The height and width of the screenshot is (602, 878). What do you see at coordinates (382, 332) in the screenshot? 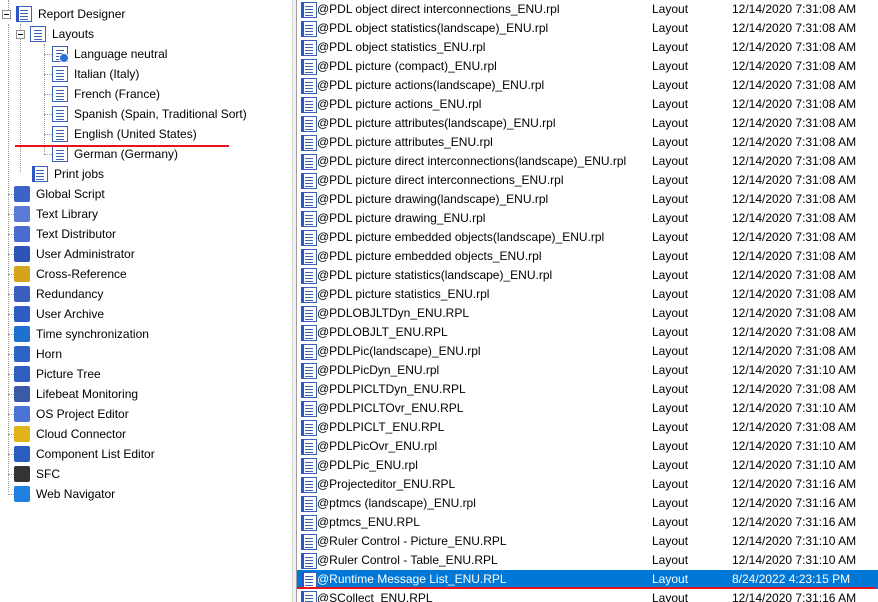
I see `file-name: @PDLOBJLT_ENU.RPL` at bounding box center [382, 332].